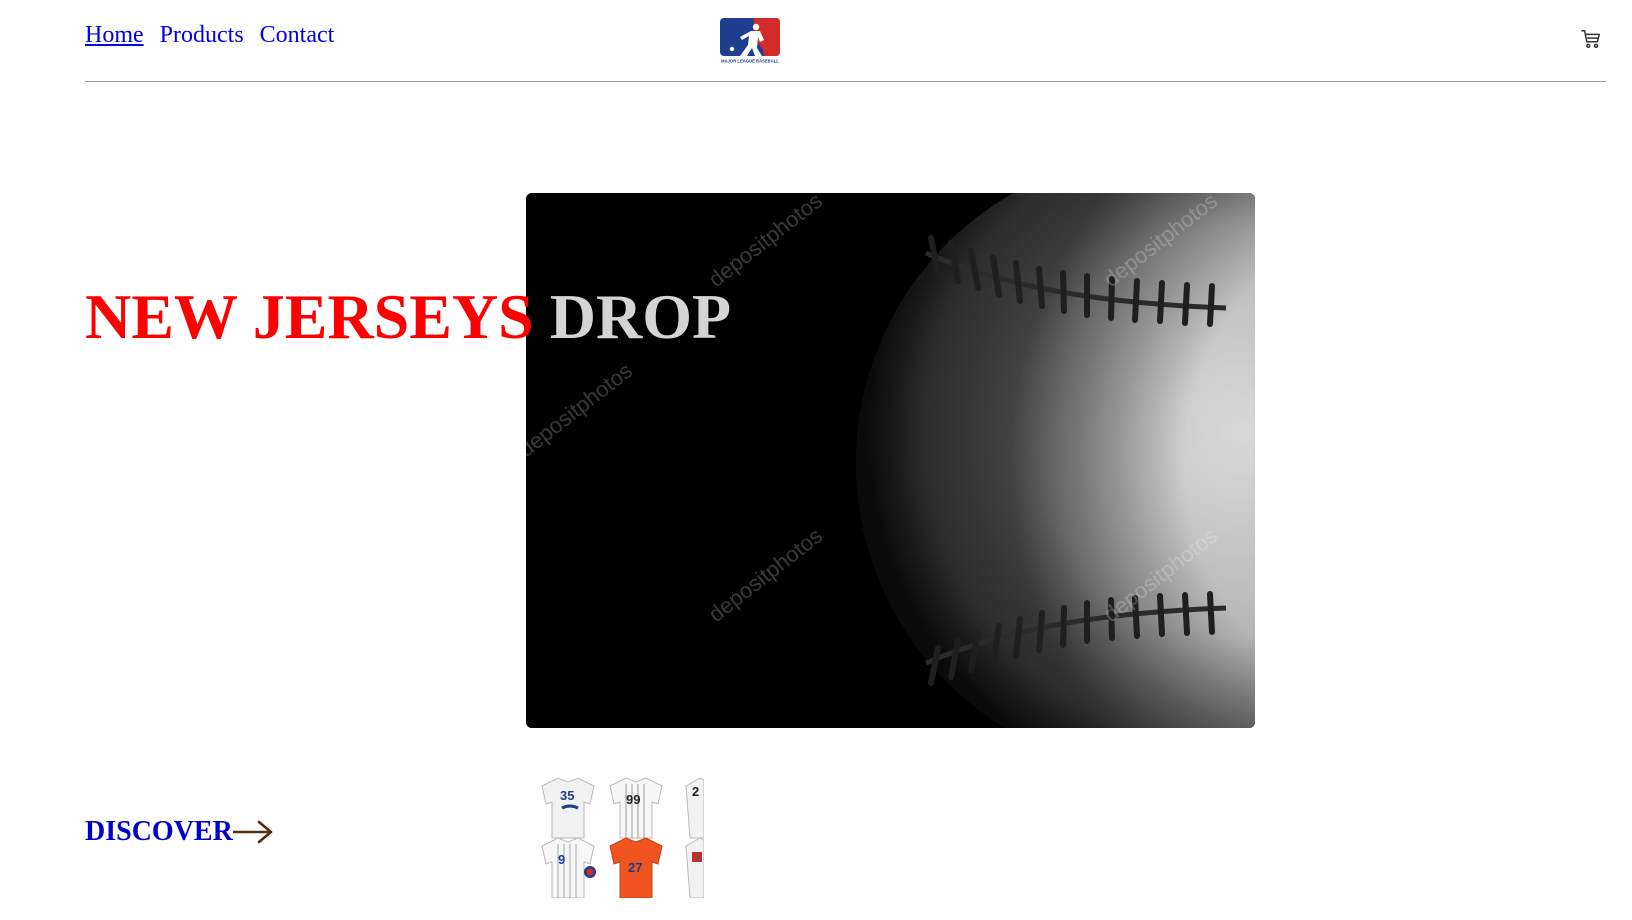 The width and height of the screenshot is (1632, 920). What do you see at coordinates (561, 859) in the screenshot?
I see `jersey-number: 9` at bounding box center [561, 859].